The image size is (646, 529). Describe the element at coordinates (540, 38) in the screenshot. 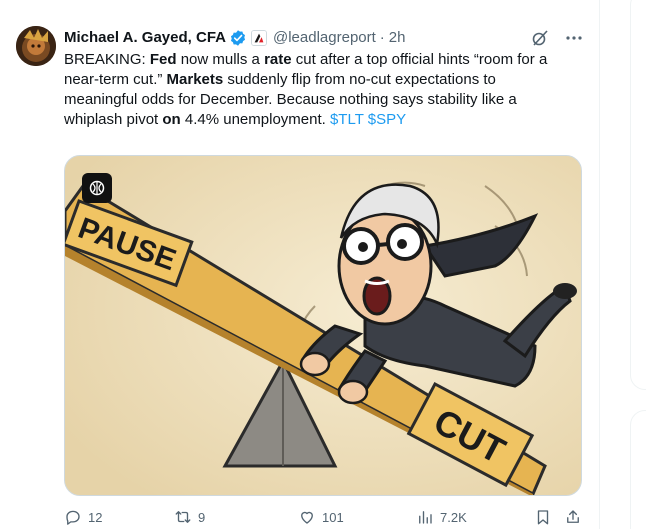

I see `grok-icon` at that location.